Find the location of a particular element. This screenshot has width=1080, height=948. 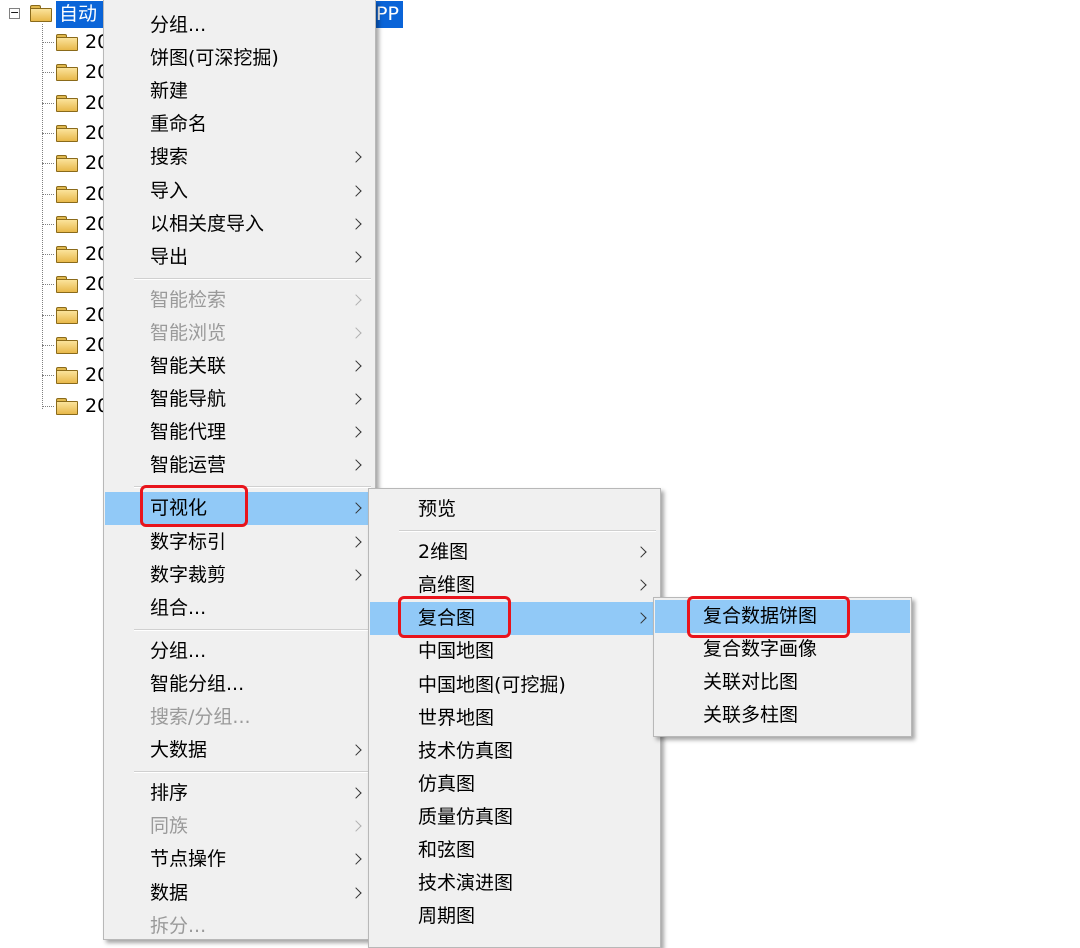

menu2-item: 周期图 is located at coordinates (514, 916).